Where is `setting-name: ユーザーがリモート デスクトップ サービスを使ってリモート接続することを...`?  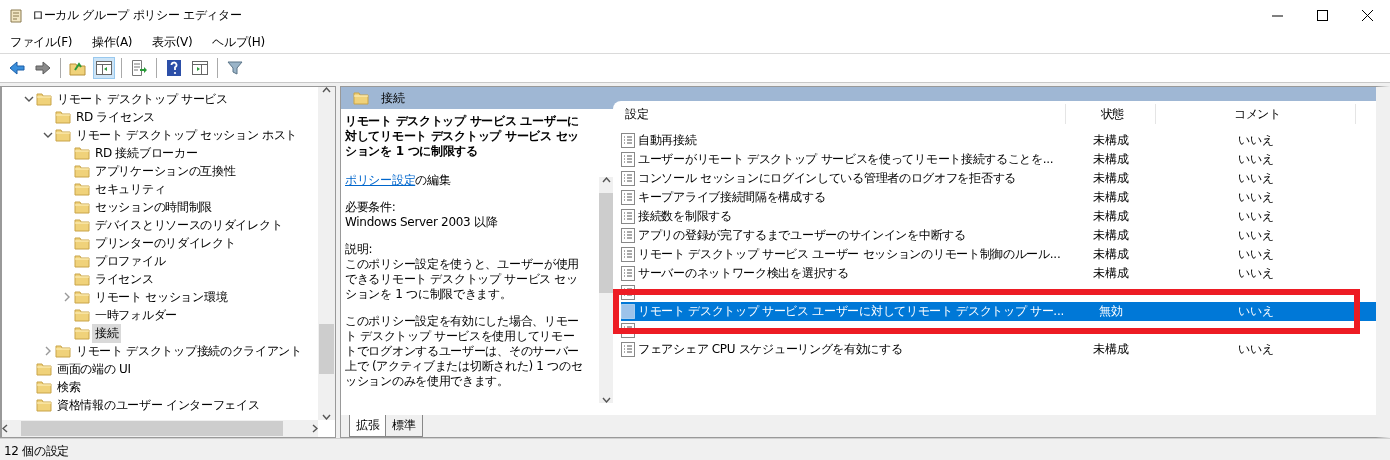 setting-name: ユーザーがリモート デスクトップ サービスを使ってリモート接続することを... is located at coordinates (846, 159).